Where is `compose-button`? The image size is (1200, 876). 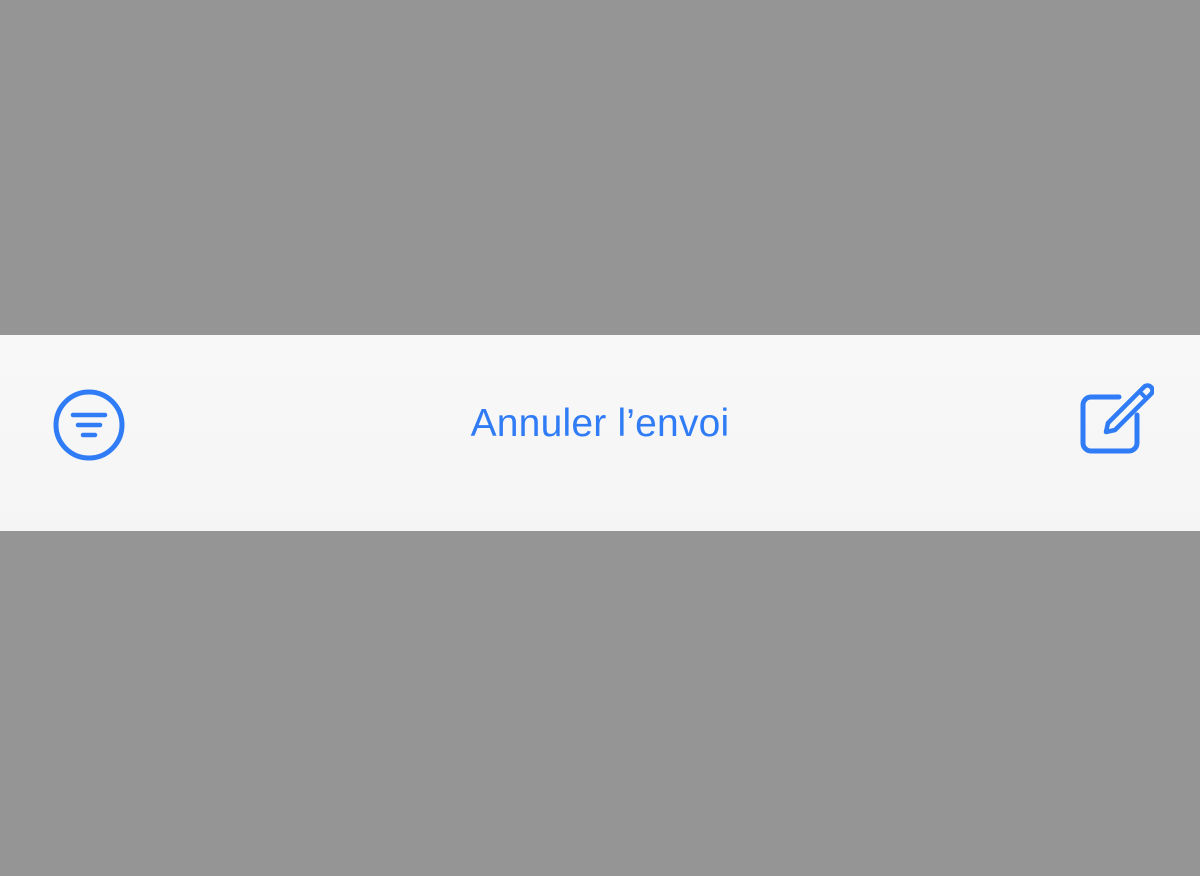 compose-button is located at coordinates (1116, 421).